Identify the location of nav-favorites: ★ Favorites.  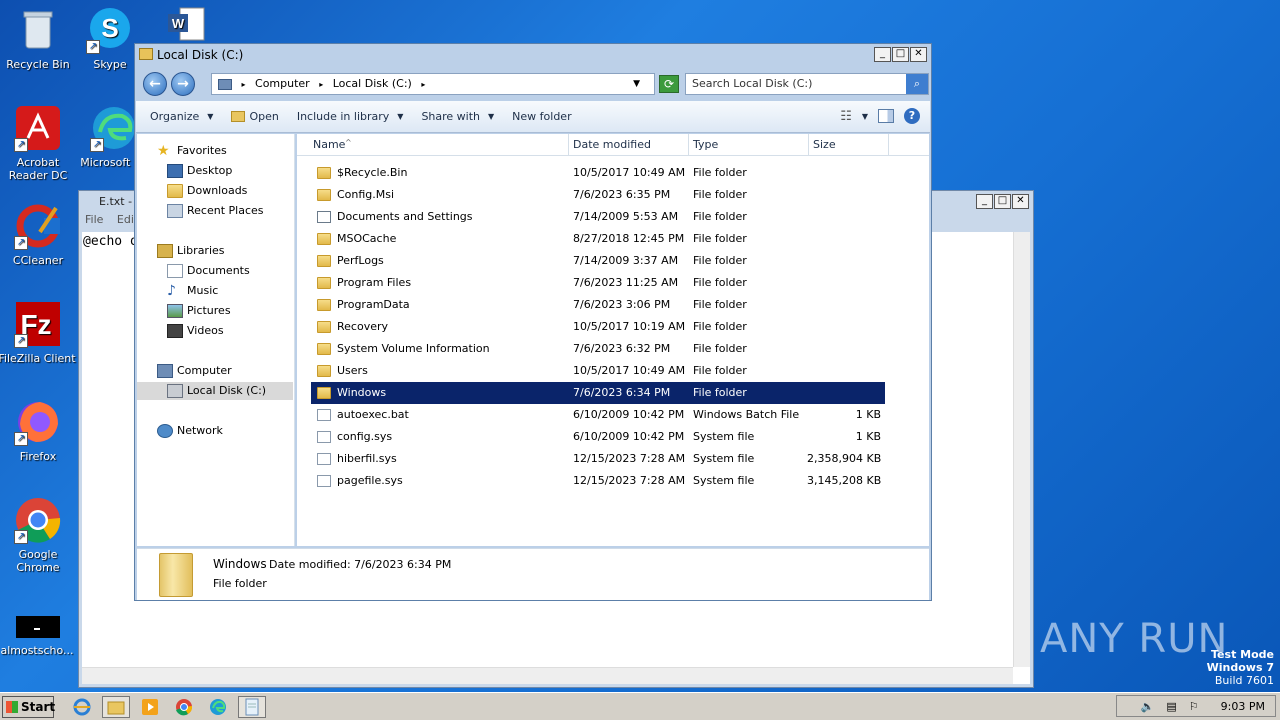
(192, 151).